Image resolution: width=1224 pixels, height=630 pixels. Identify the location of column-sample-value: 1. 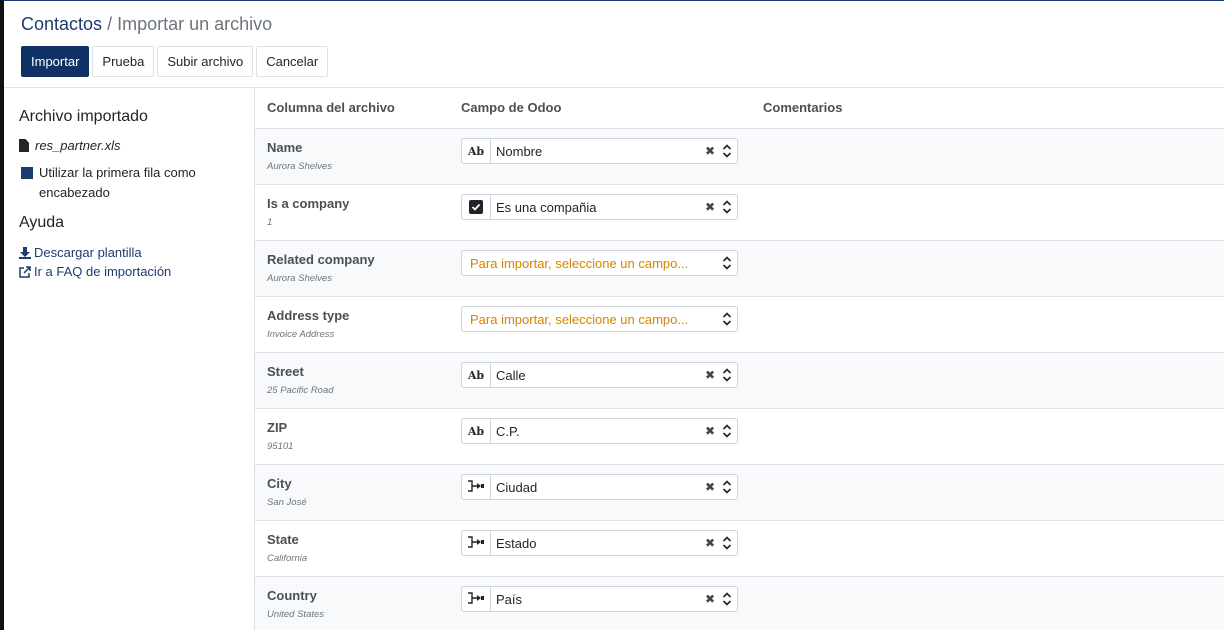
(270, 222).